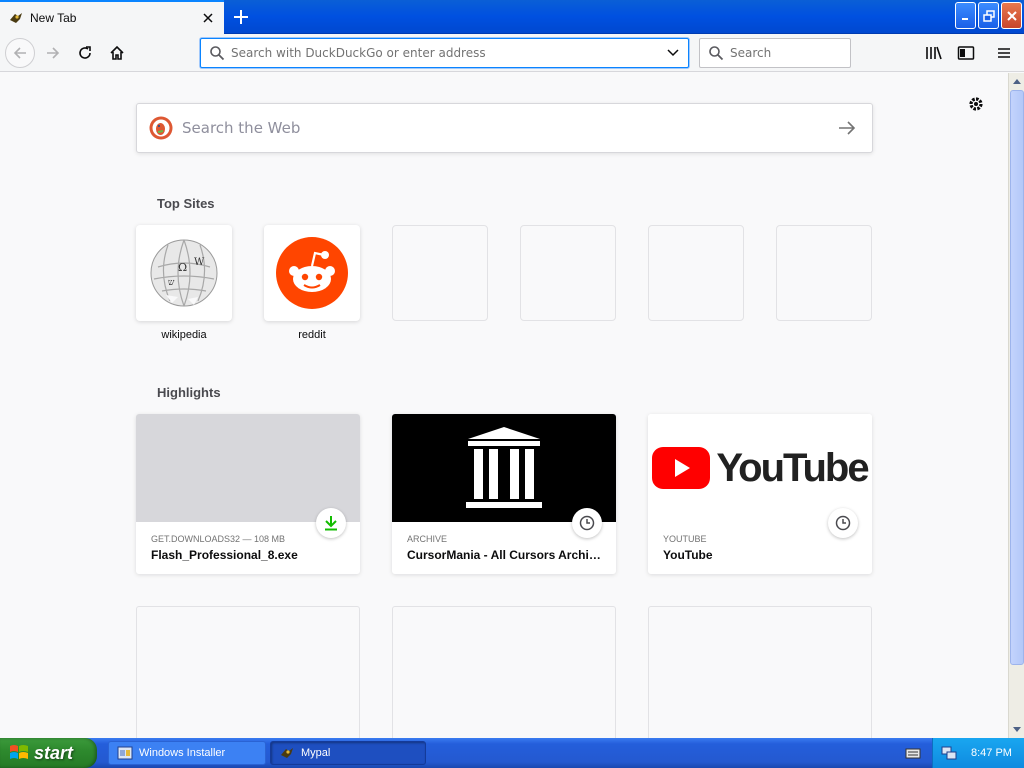 The height and width of the screenshot is (768, 1024). What do you see at coordinates (843, 523) in the screenshot?
I see `clock-icon` at bounding box center [843, 523].